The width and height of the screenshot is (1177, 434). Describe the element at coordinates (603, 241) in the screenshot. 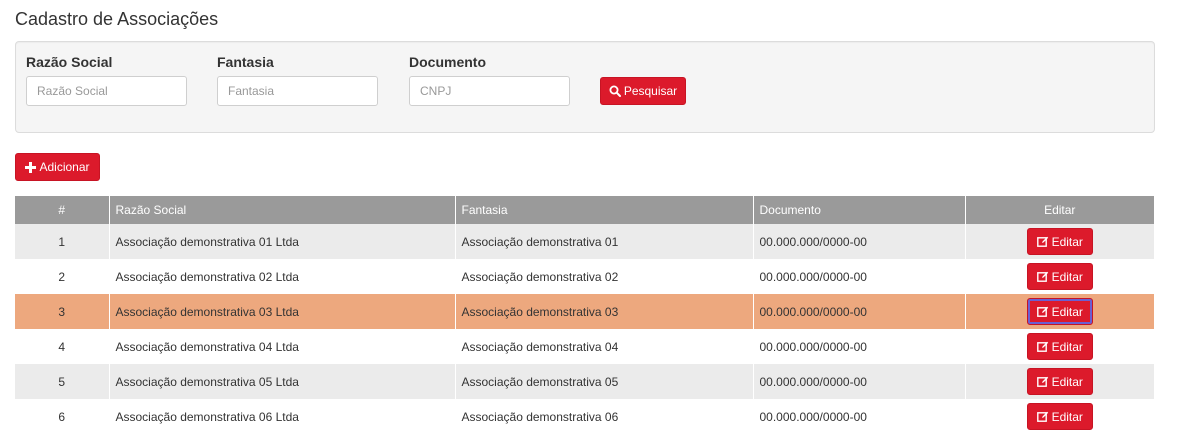

I see `cell-fantasia: Associação demonstrativa 01` at that location.